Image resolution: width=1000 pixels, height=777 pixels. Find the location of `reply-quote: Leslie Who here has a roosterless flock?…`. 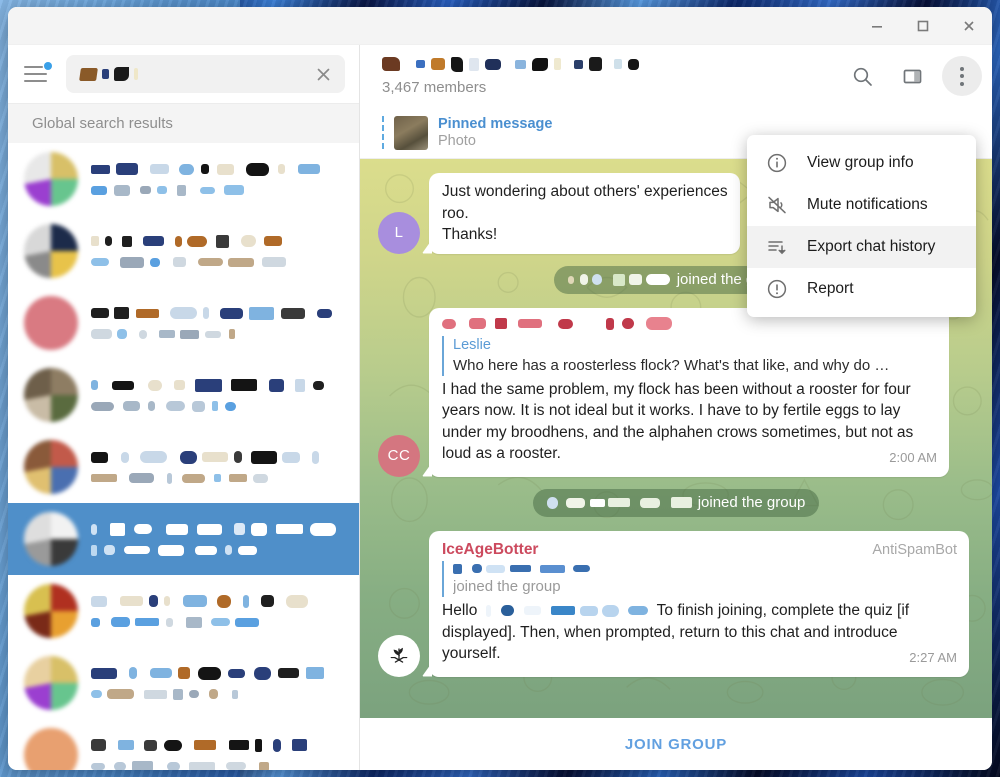

reply-quote: Leslie Who here has a roosterless flock?… is located at coordinates (689, 355).